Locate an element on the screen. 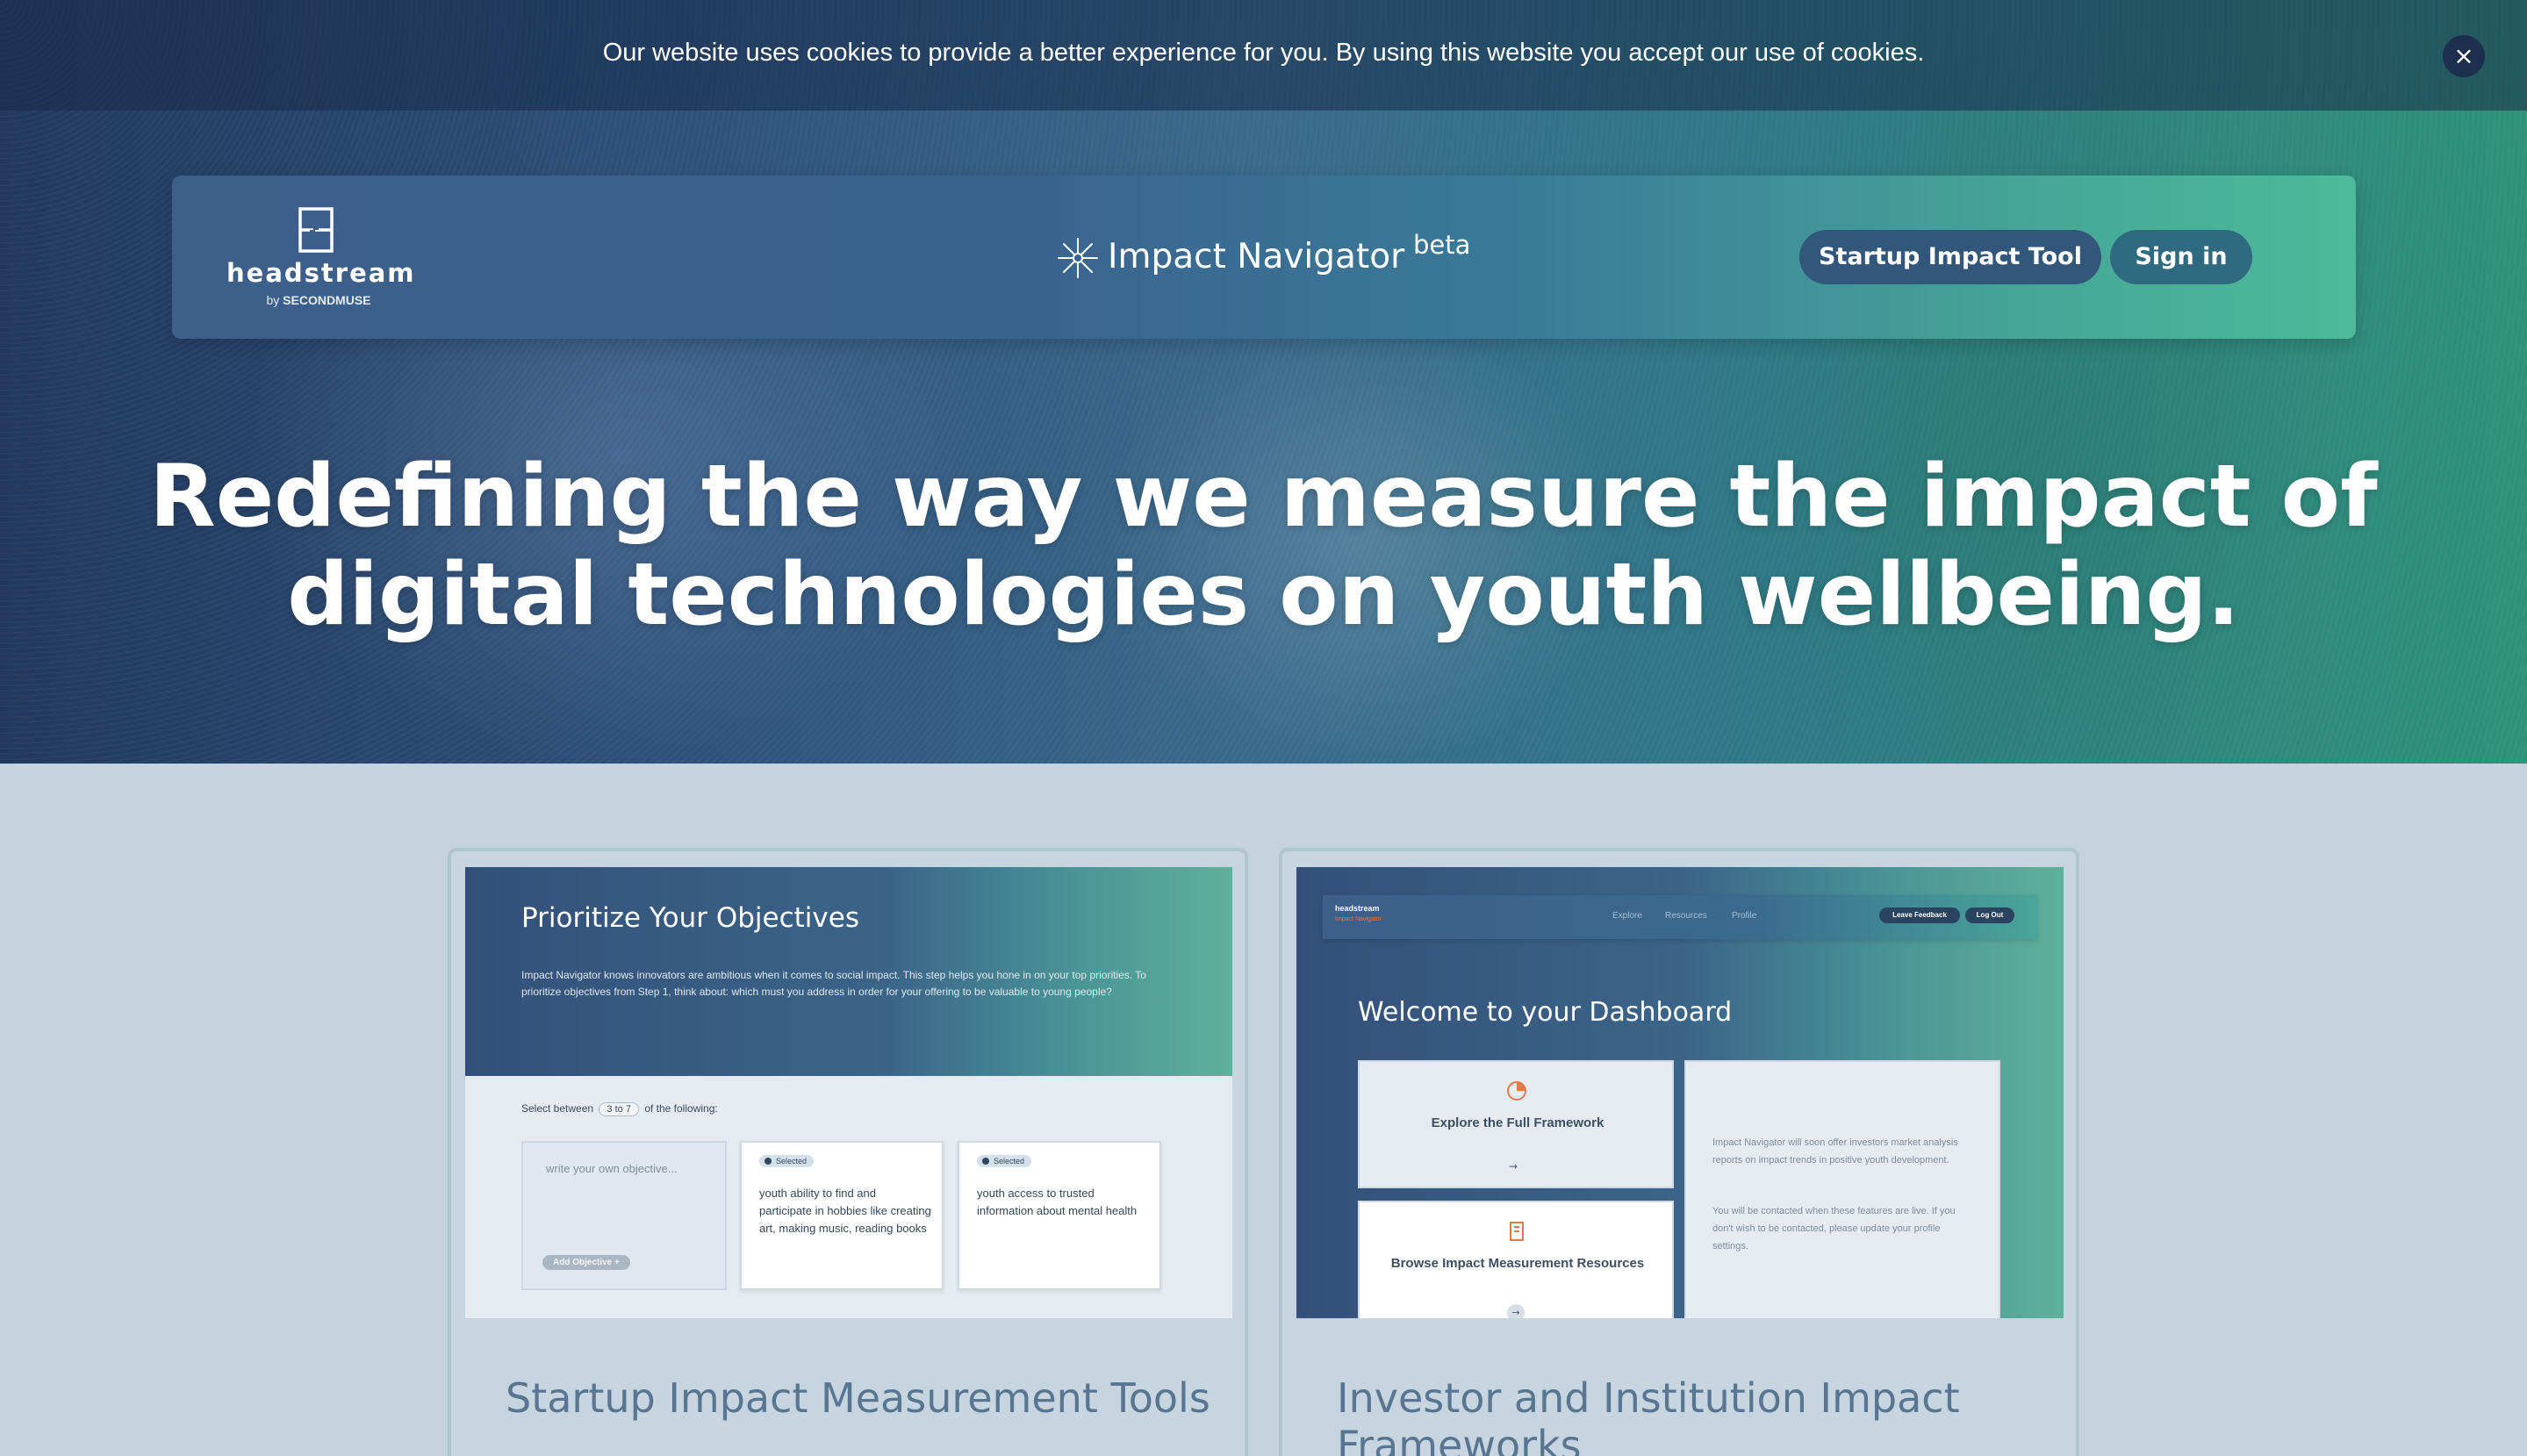 Image resolution: width=2527 pixels, height=1456 pixels. preview-nav-explore: Explore is located at coordinates (1627, 916).